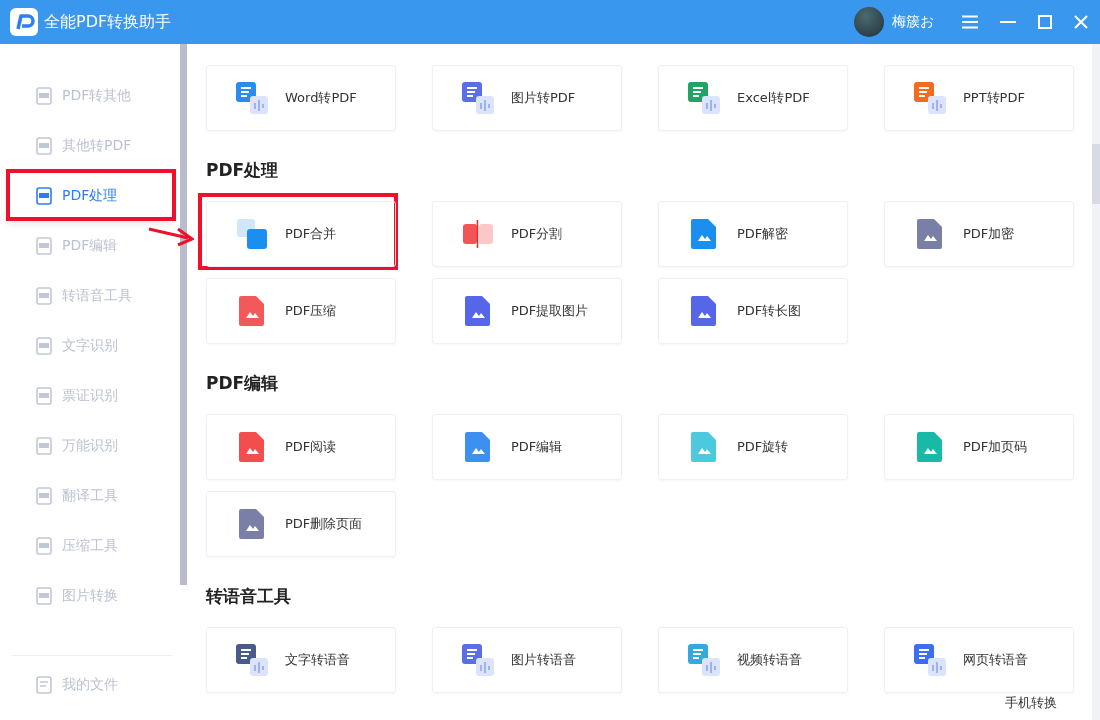  Describe the element at coordinates (753, 311) in the screenshot. I see `tool-card: PDF转长图` at that location.